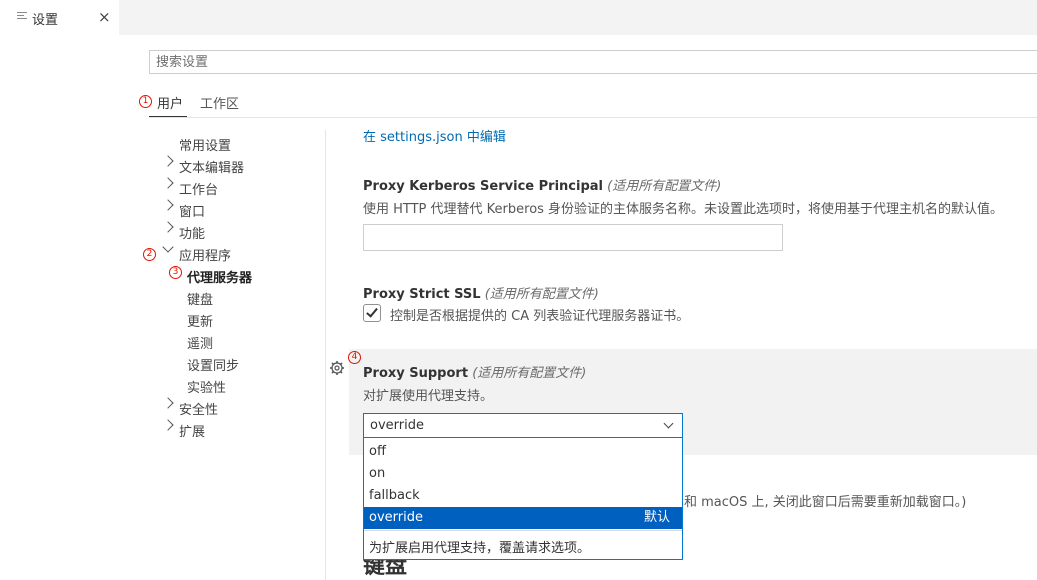 The height and width of the screenshot is (580, 1037). Describe the element at coordinates (523, 496) in the screenshot. I see `option-fallback: fallback` at that location.